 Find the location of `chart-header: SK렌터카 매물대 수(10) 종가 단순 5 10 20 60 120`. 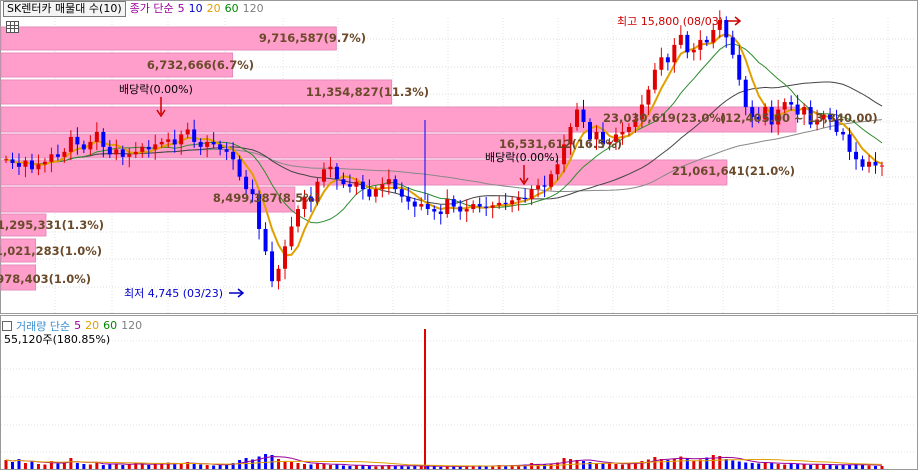

chart-header: SK렌터카 매물대 수(10) 종가 단순 5 10 20 60 120 is located at coordinates (132, 9).